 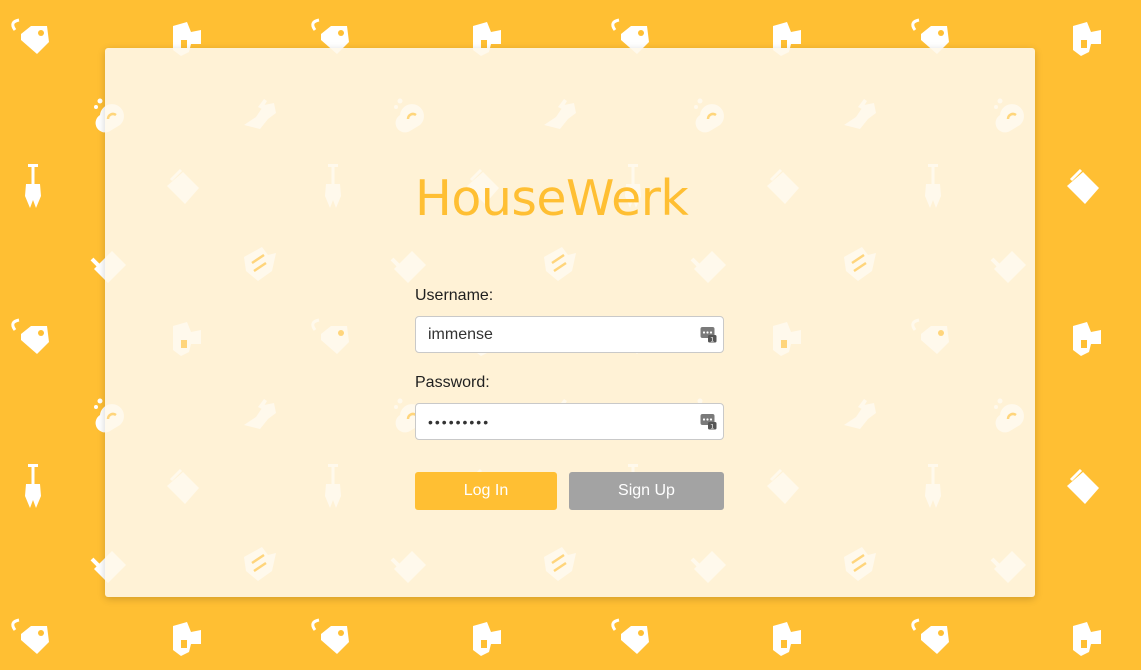 What do you see at coordinates (452, 382) in the screenshot?
I see `password-label: Password:` at bounding box center [452, 382].